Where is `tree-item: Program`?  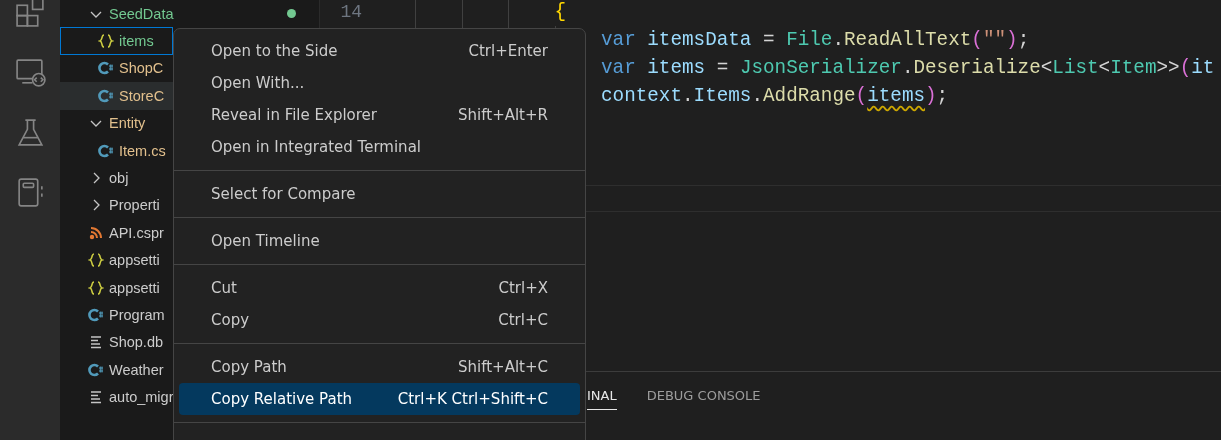 tree-item: Program is located at coordinates (116, 315).